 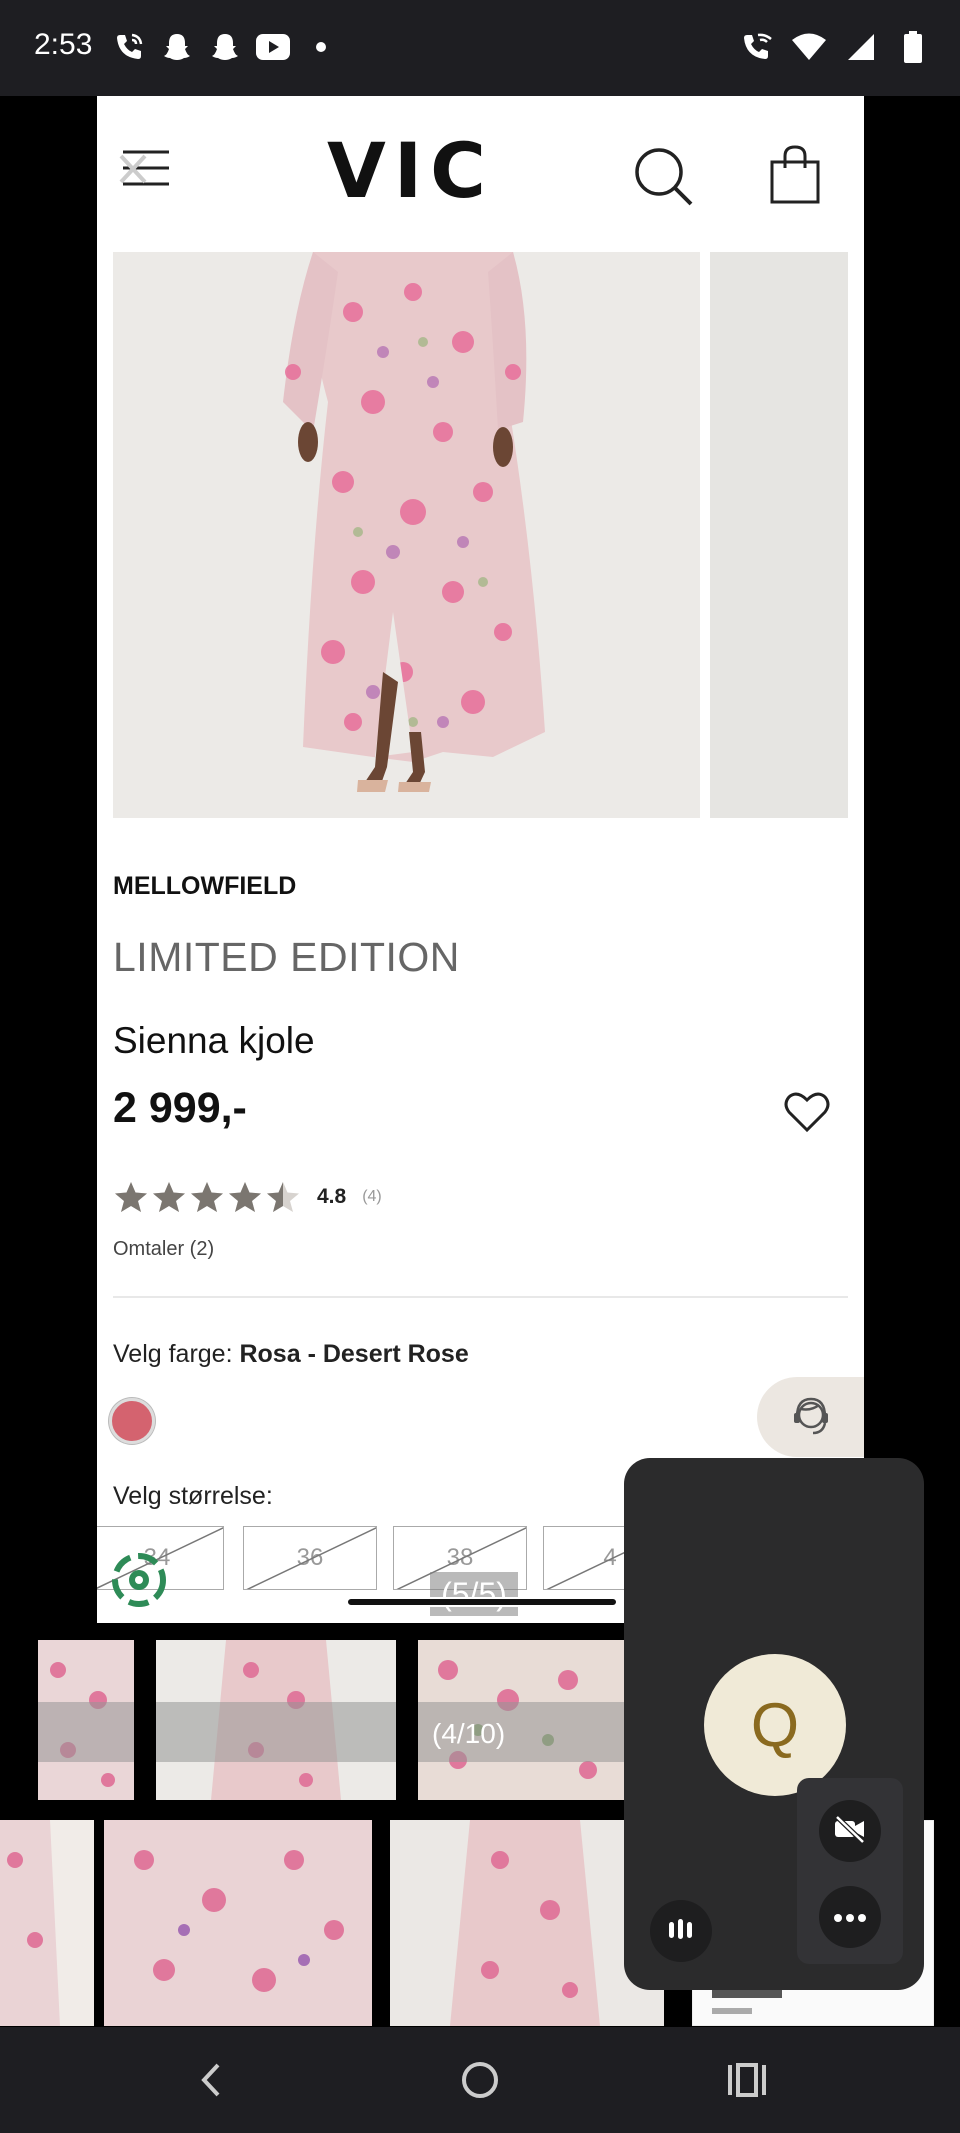 I want to click on image-pager: (5/5), so click(x=474, y=1594).